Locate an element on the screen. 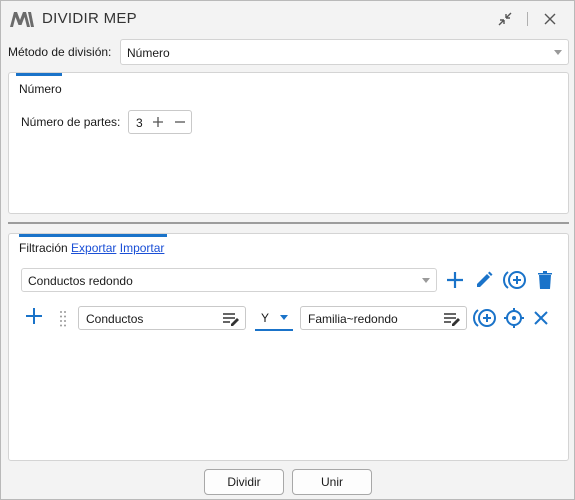 The height and width of the screenshot is (500, 575). restore-icon is located at coordinates (505, 19).